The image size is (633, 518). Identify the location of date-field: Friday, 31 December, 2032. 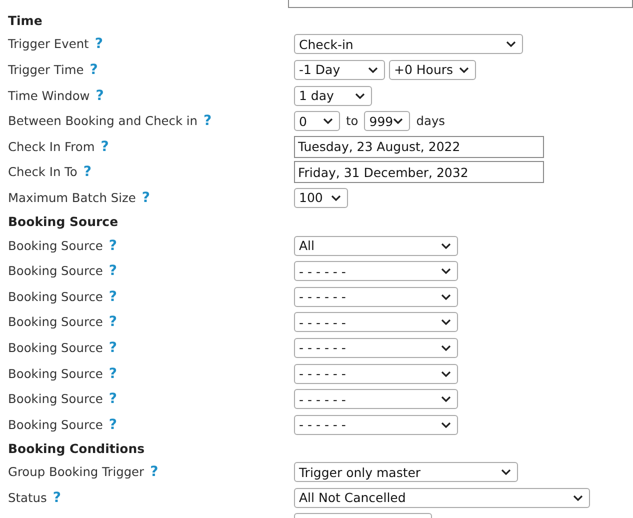
(419, 172).